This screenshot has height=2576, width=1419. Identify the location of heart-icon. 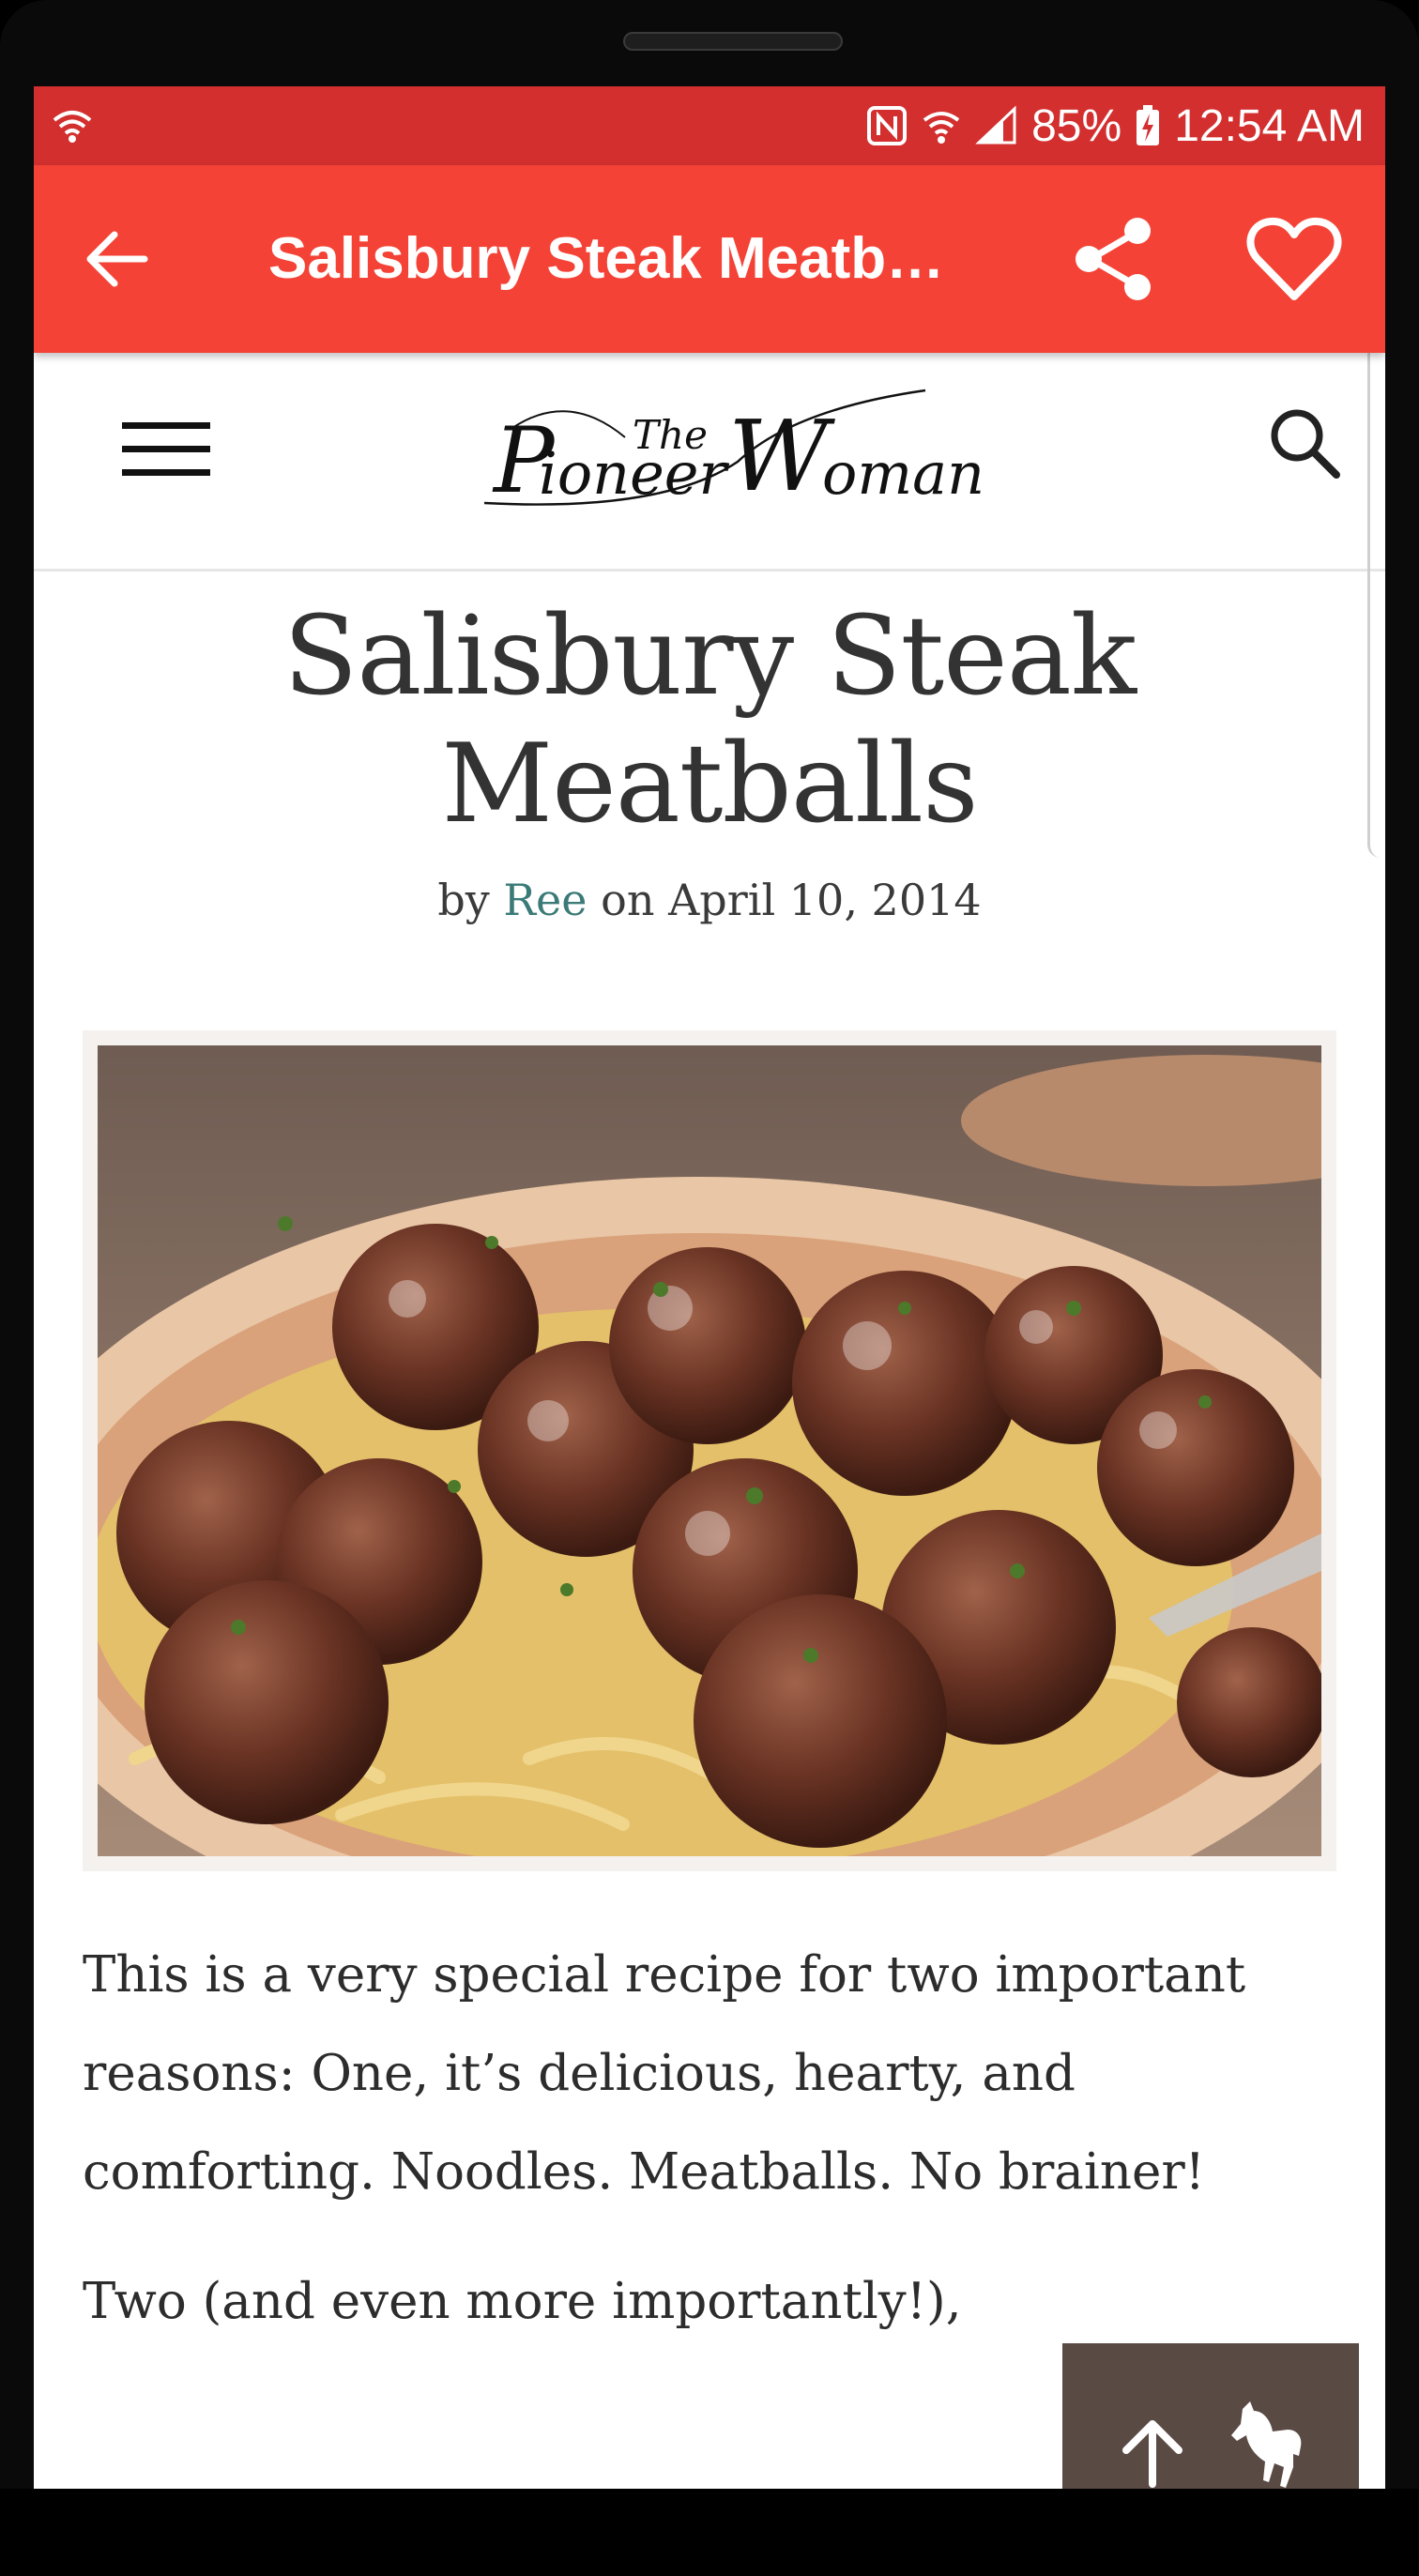
(1295, 260).